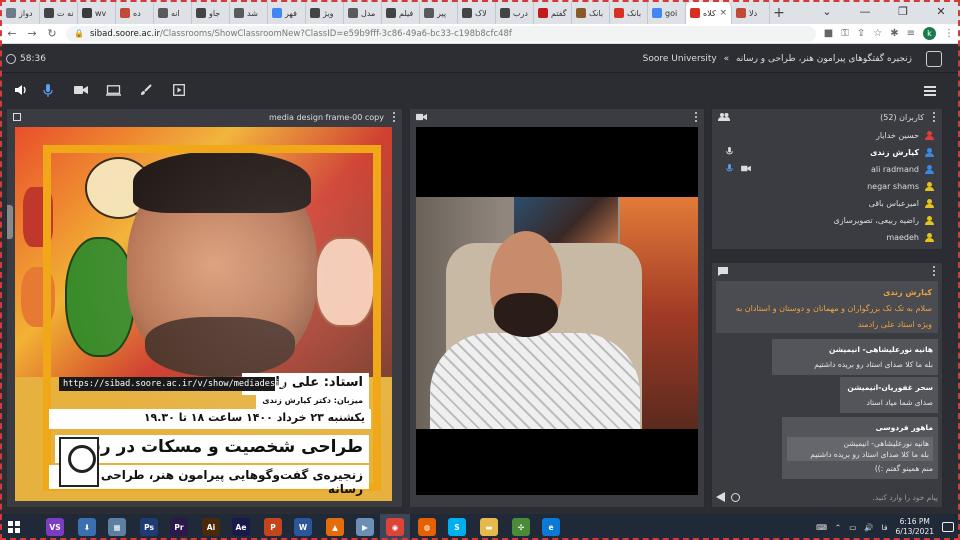 Image resolution: width=960 pixels, height=540 pixels. What do you see at coordinates (553, 13) in the screenshot?
I see `browser-tab: گفتم` at bounding box center [553, 13].